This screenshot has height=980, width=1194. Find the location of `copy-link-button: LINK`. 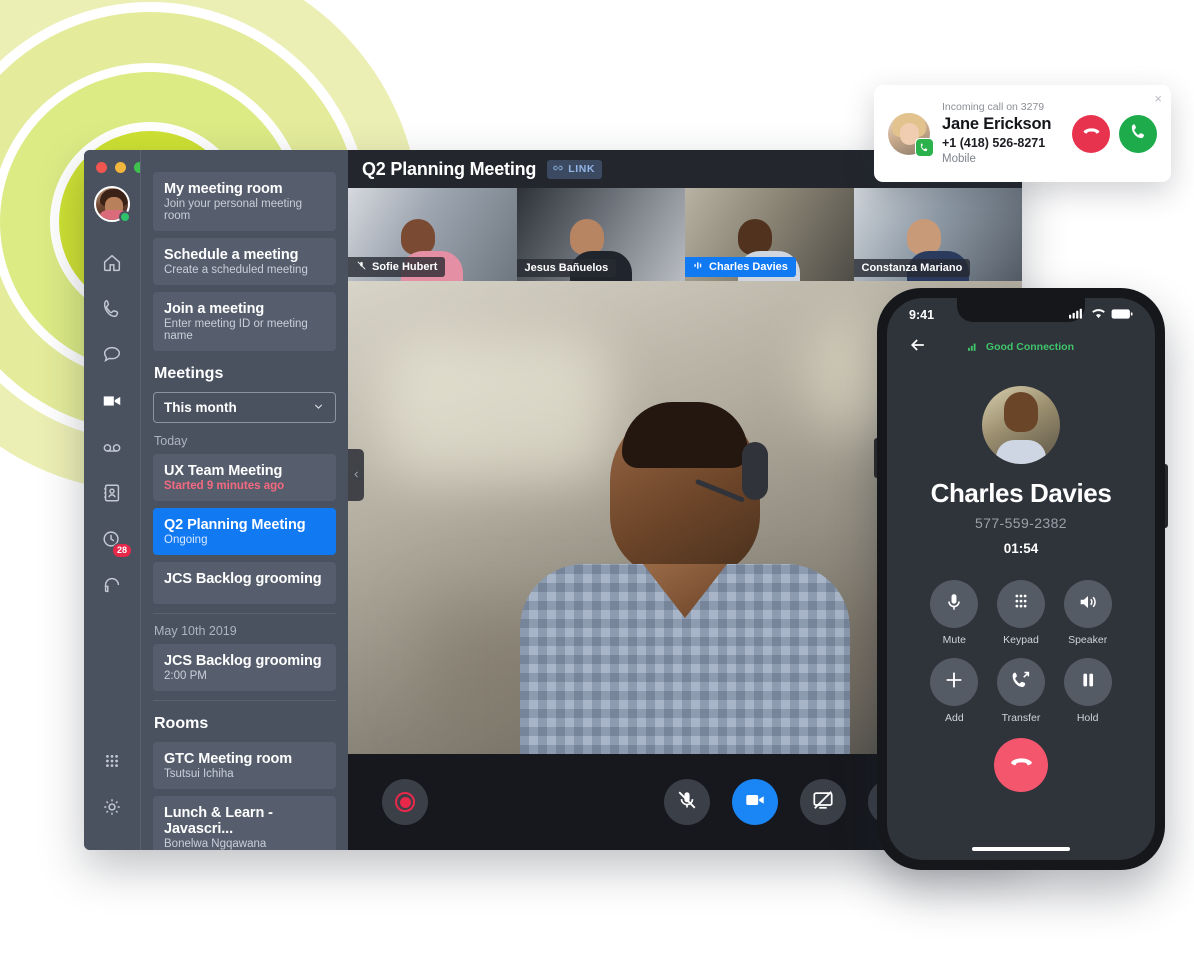

copy-link-button: LINK is located at coordinates (575, 169).